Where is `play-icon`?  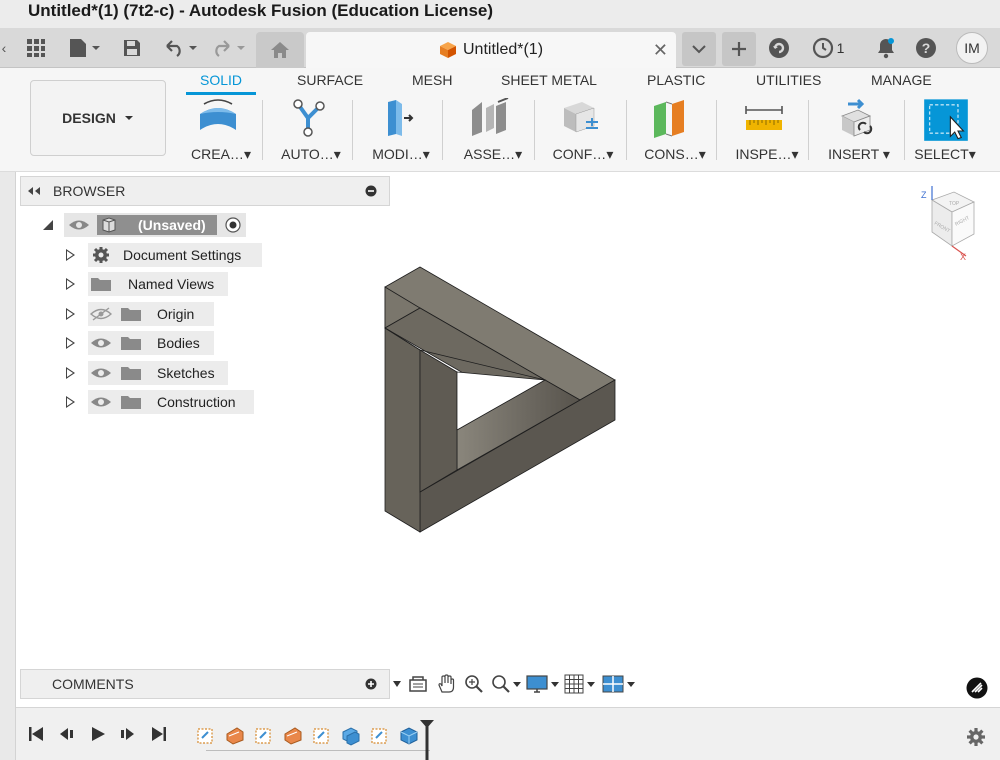
play-icon is located at coordinates (98, 734).